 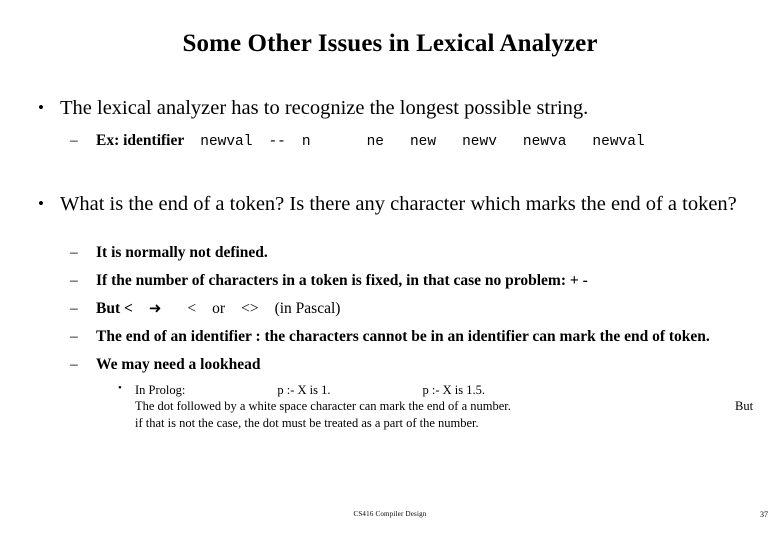 I want to click on code-token-new: new, so click(x=423, y=142).